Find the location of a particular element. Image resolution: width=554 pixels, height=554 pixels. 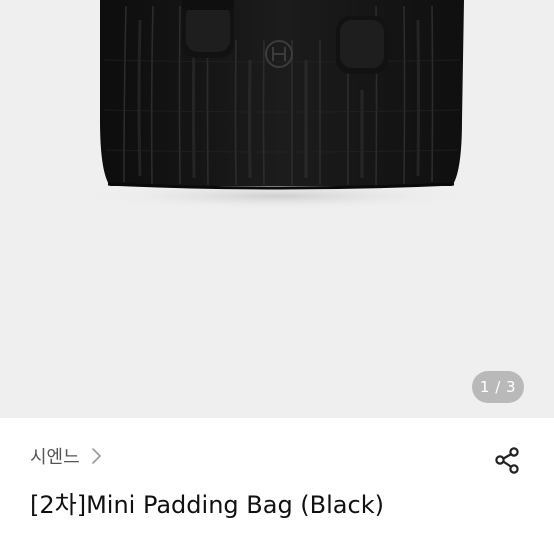

share-button is located at coordinates (507, 460).